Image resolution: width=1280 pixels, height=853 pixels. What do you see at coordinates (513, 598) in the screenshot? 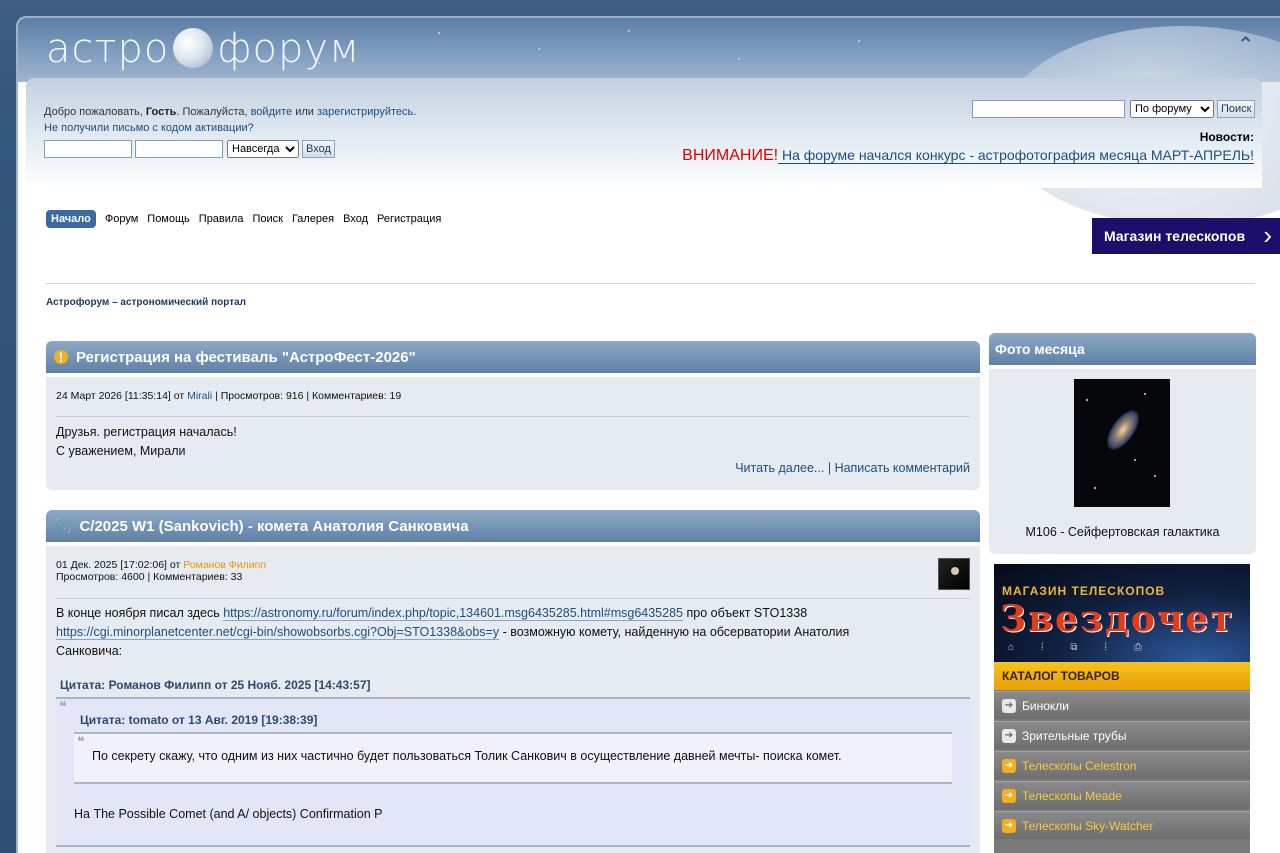
I see `divider` at bounding box center [513, 598].